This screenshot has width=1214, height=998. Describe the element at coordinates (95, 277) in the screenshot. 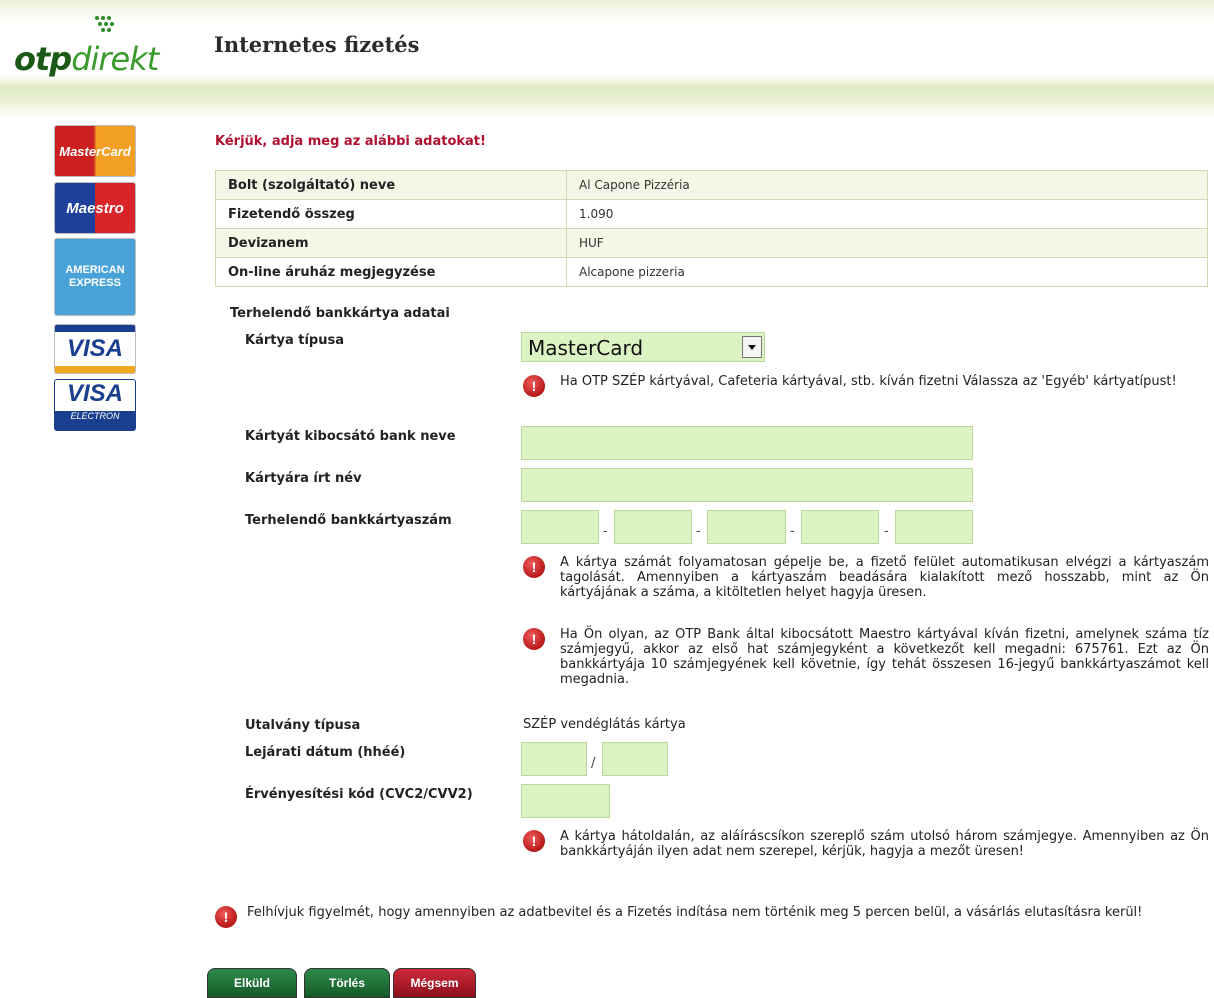

I see `amex-logo: AMERICAN EXPRESS` at that location.